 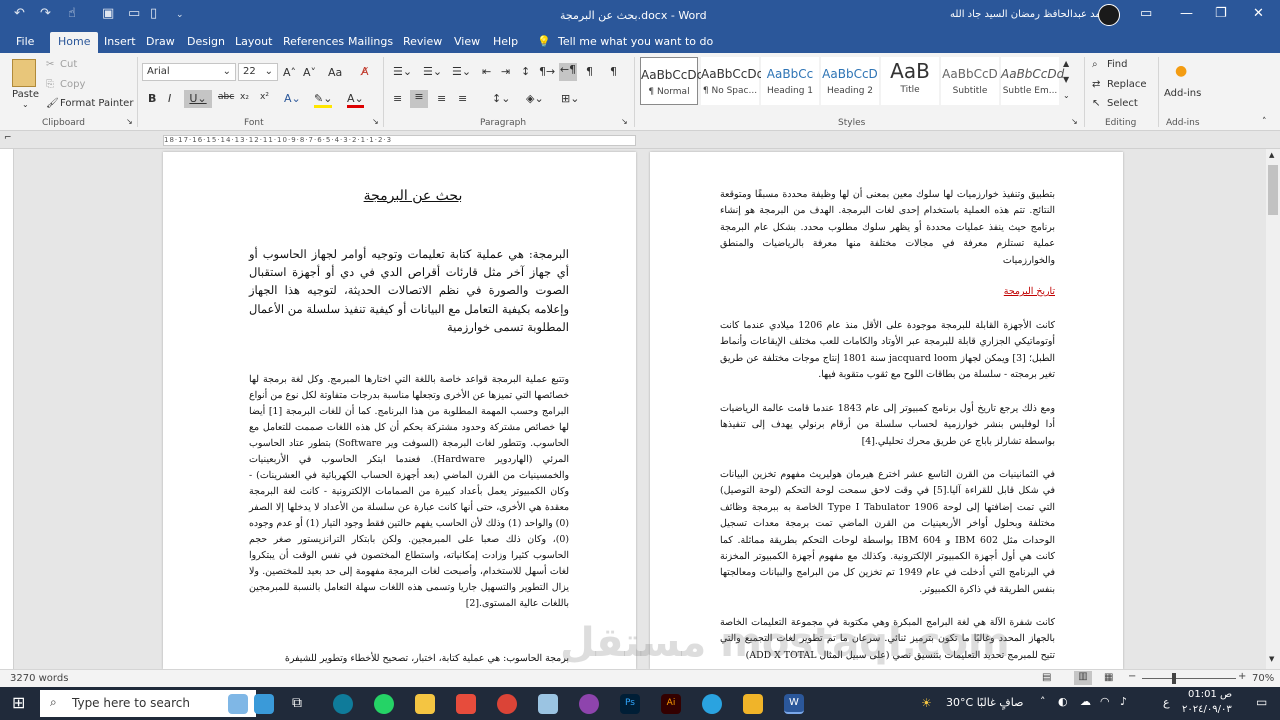 I want to click on borders-icon: ⊞⌄, so click(x=570, y=98).